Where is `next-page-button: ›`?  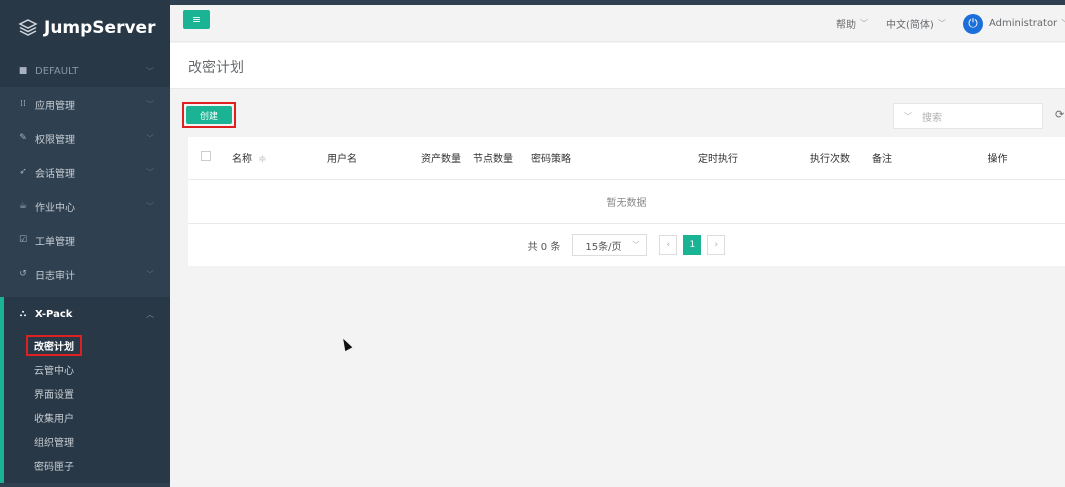 next-page-button: › is located at coordinates (716, 245).